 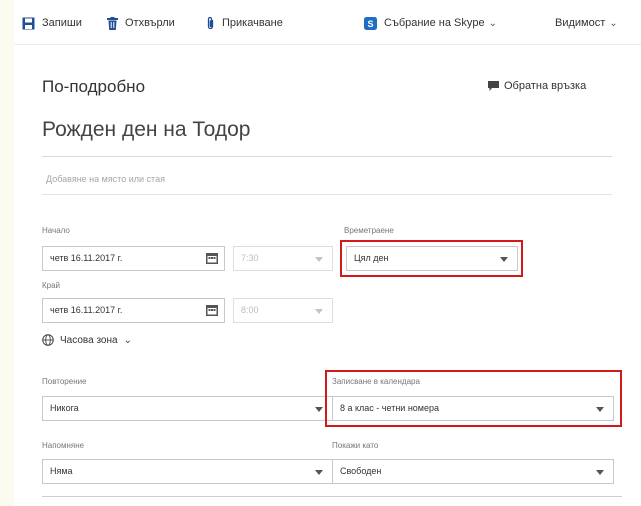 I want to click on section-title: По-подробно, so click(x=94, y=86).